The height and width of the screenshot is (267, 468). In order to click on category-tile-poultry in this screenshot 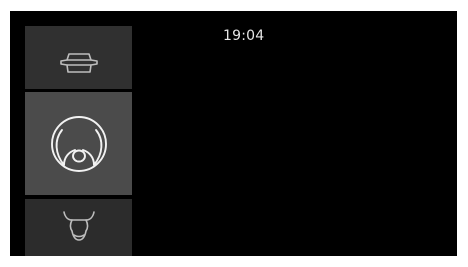, I will do `click(78, 143)`.